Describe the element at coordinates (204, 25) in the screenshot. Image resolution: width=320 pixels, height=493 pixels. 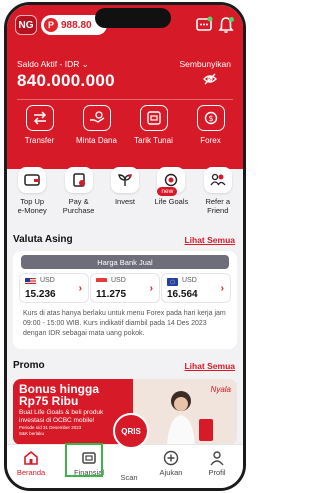
I see `message-icon` at that location.